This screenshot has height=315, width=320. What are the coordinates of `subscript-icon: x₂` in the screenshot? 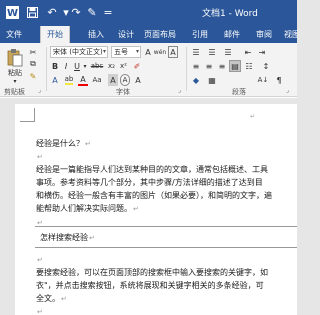 It's located at (111, 66).